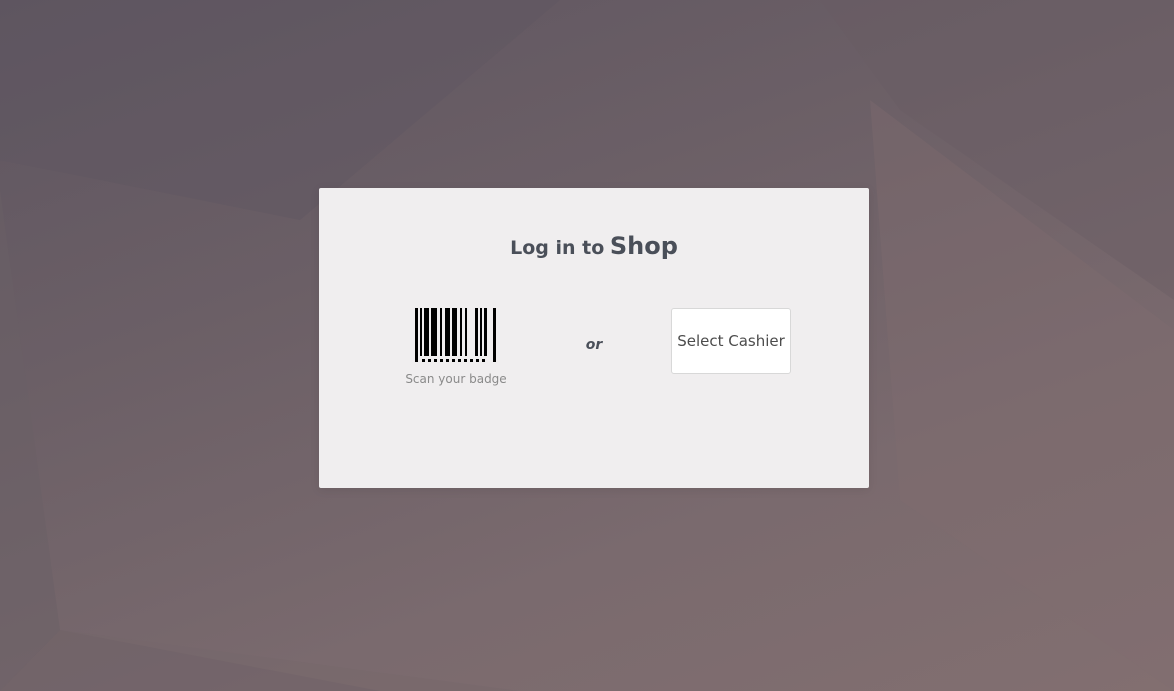  What do you see at coordinates (594, 345) in the screenshot?
I see `or-separator: or` at bounding box center [594, 345].